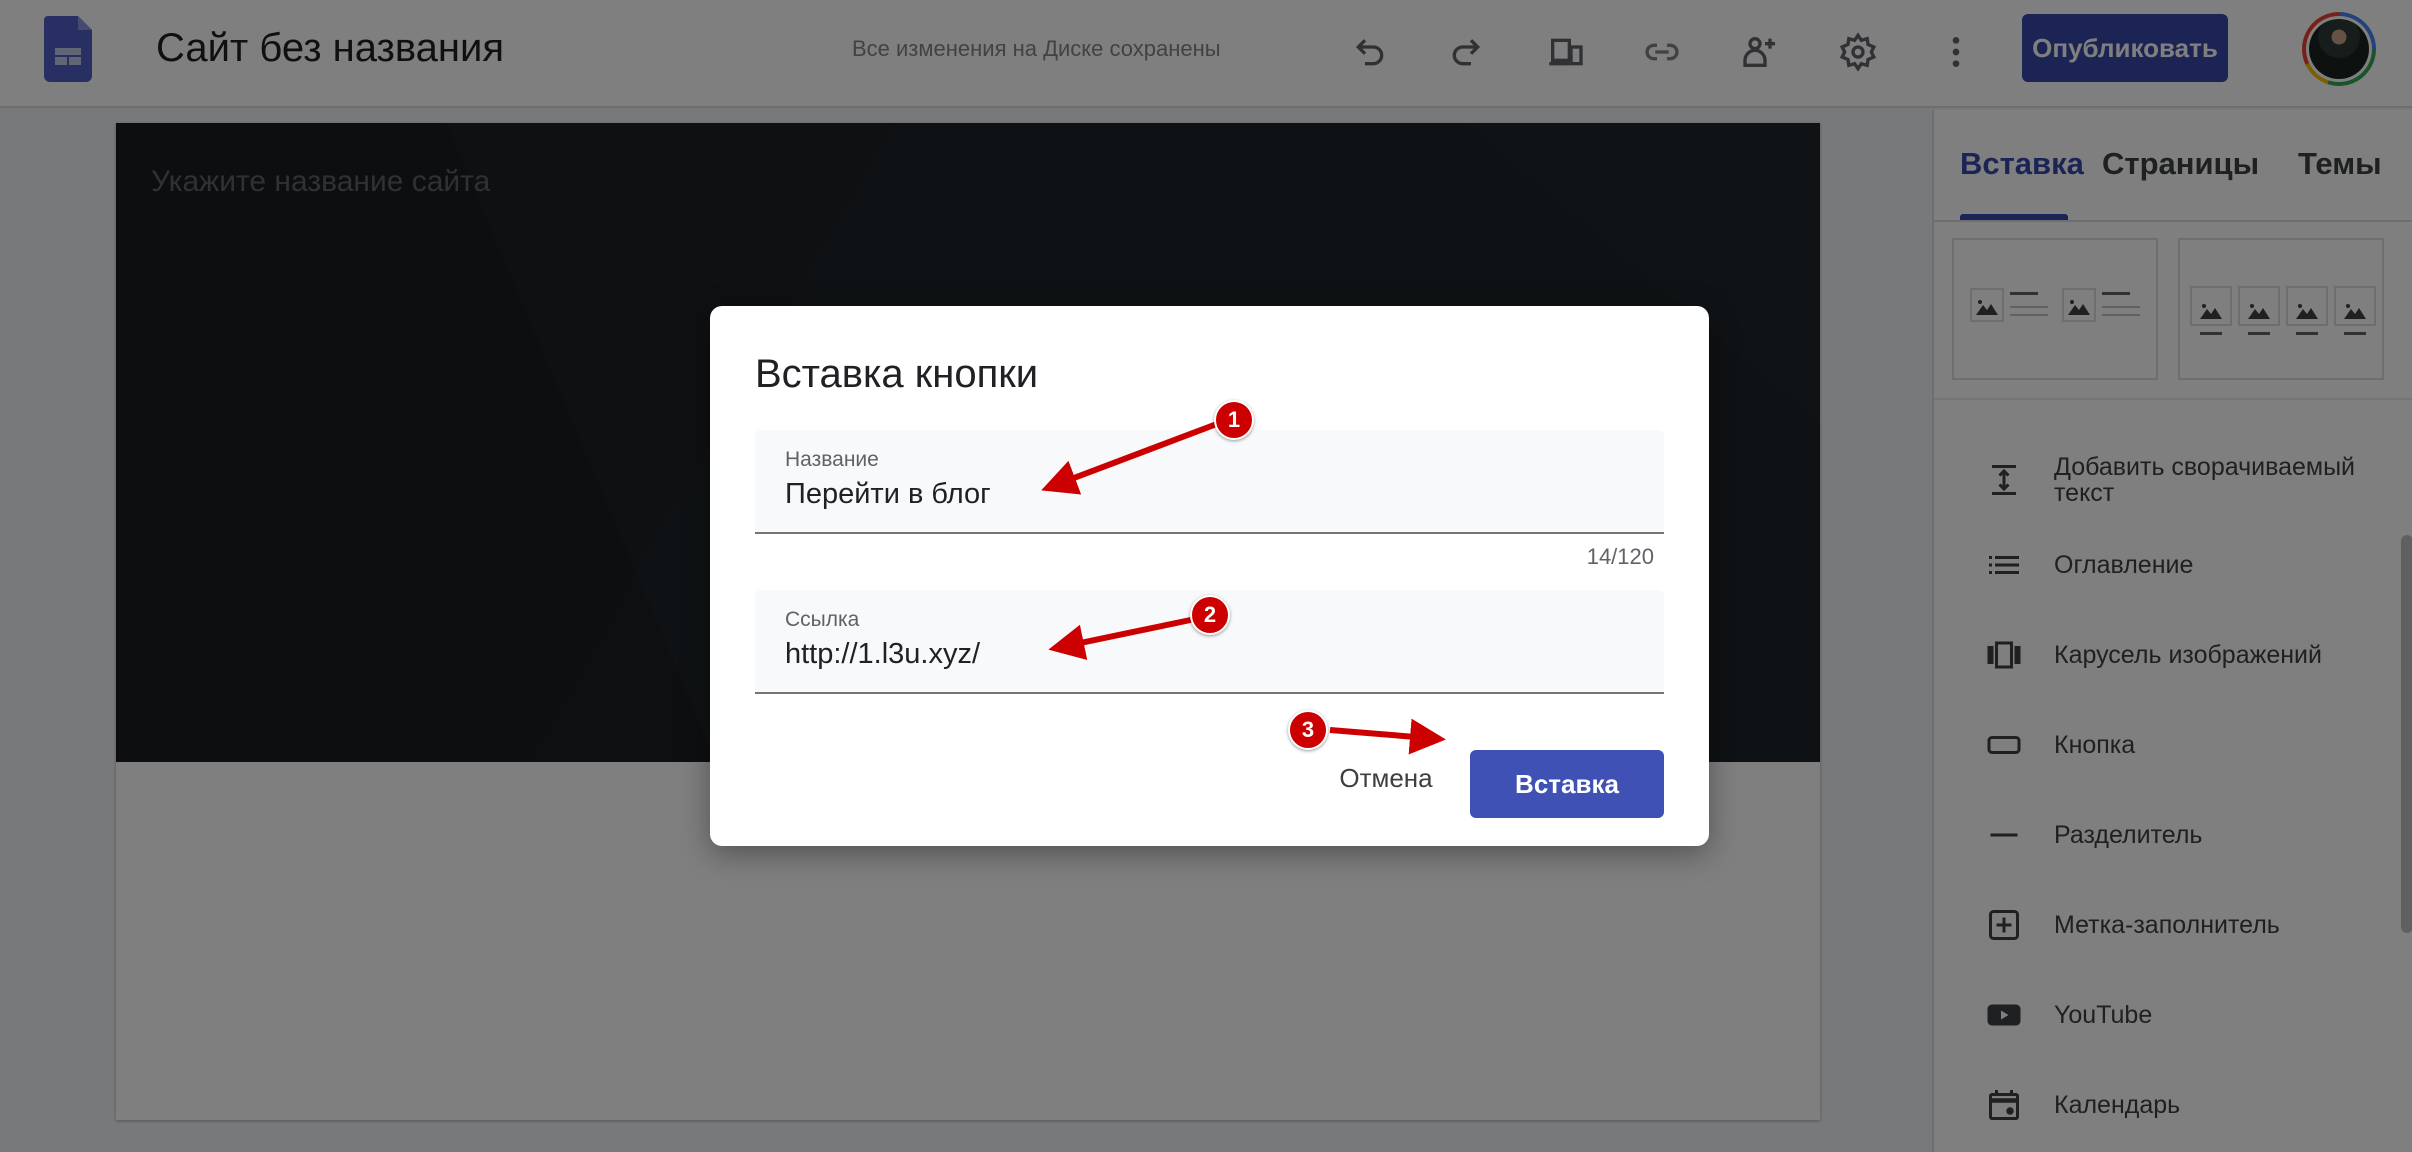 The image size is (2412, 1152). What do you see at coordinates (1308, 730) in the screenshot?
I see `annotation-badge: 3` at bounding box center [1308, 730].